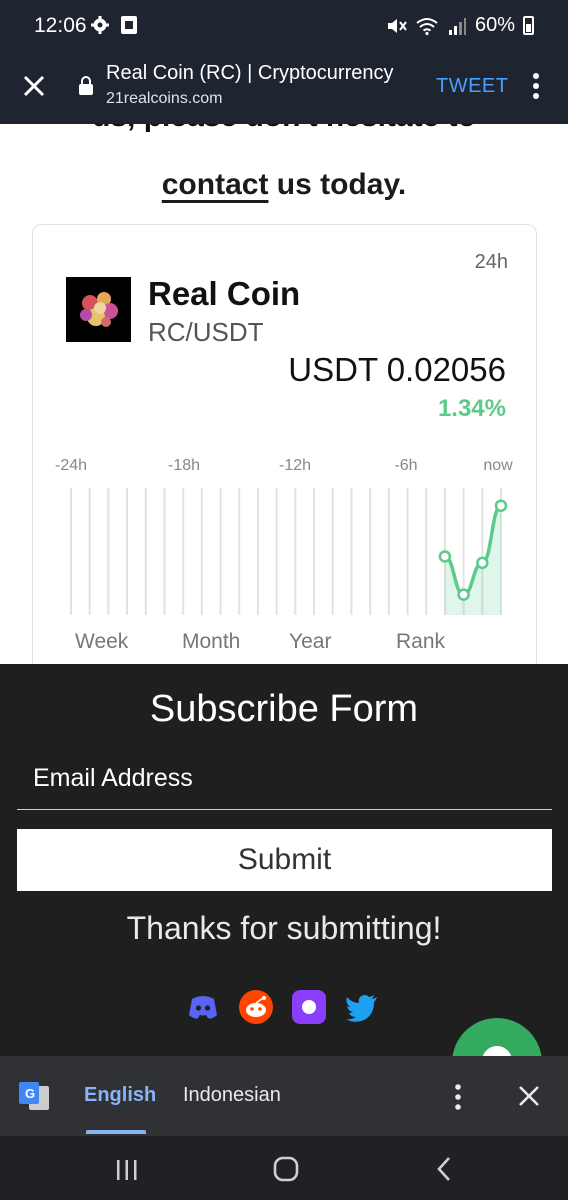  What do you see at coordinates (284, 809) in the screenshot?
I see `email-field-underline` at bounding box center [284, 809].